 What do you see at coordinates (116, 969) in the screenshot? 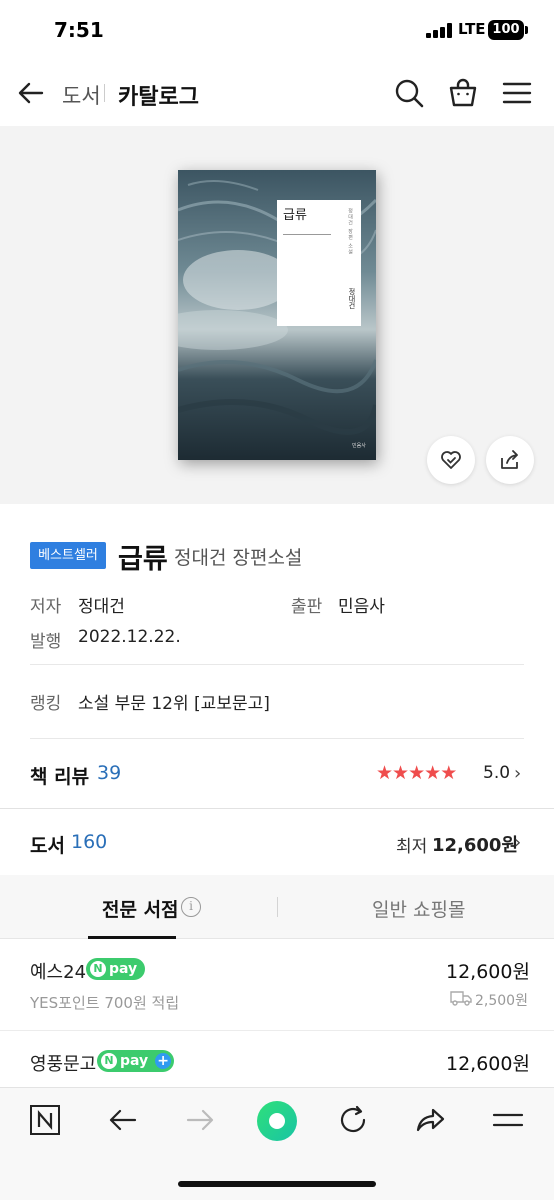
I see `npay-badge: Npay` at bounding box center [116, 969].